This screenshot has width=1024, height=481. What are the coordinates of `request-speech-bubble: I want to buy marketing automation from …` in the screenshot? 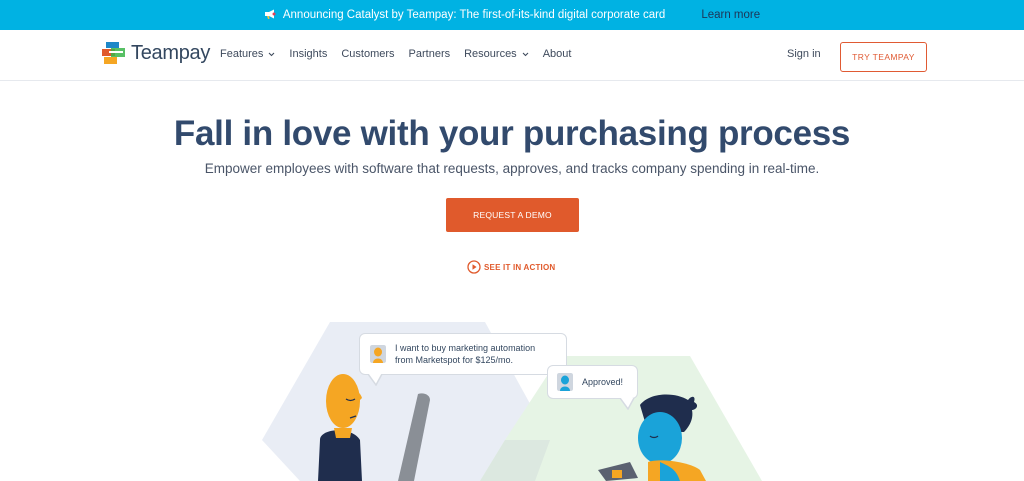 It's located at (463, 354).